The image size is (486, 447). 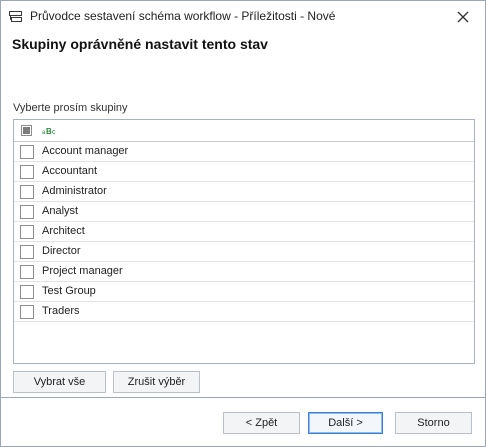 What do you see at coordinates (70, 108) in the screenshot?
I see `groups-section-label: Vyberte prosím skupiny` at bounding box center [70, 108].